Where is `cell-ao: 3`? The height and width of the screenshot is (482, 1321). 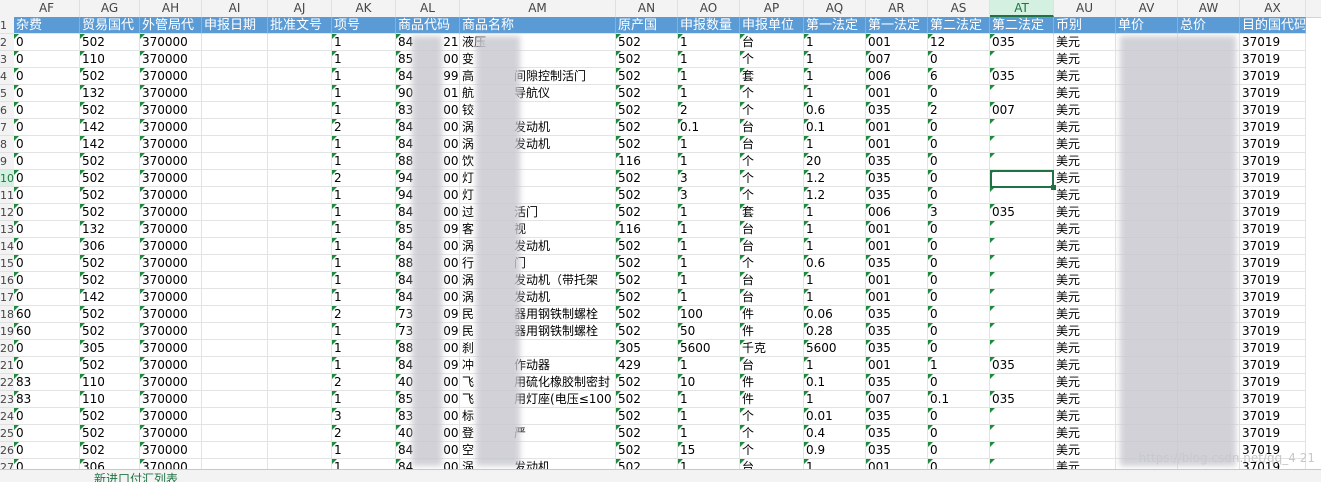 cell-ao: 3 is located at coordinates (709, 178).